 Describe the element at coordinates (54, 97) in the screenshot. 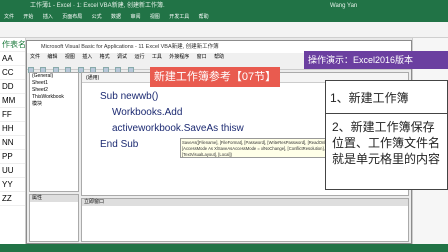

I see `tree-item: ThisWorkbook` at that location.